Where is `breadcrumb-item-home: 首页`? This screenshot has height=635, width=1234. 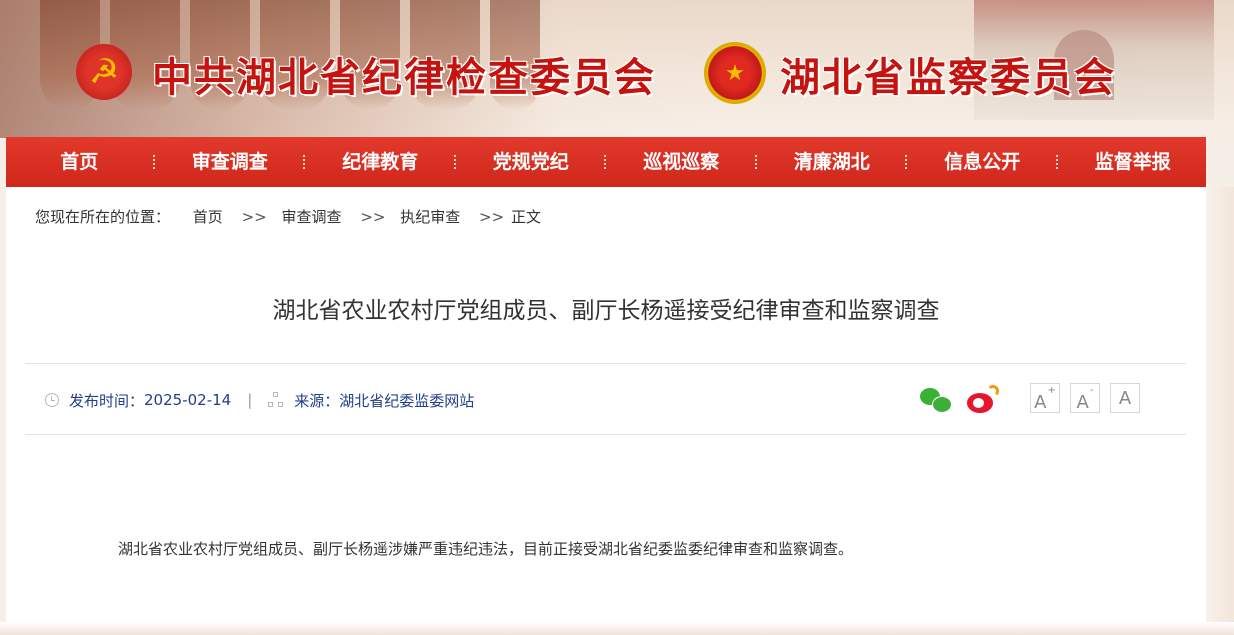 breadcrumb-item-home: 首页 is located at coordinates (208, 217).